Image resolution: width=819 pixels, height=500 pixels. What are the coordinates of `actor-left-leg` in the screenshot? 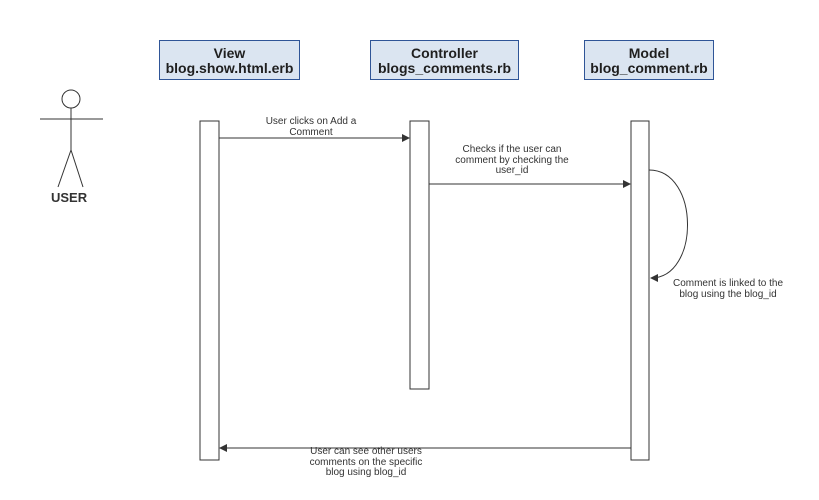 It's located at (64, 168).